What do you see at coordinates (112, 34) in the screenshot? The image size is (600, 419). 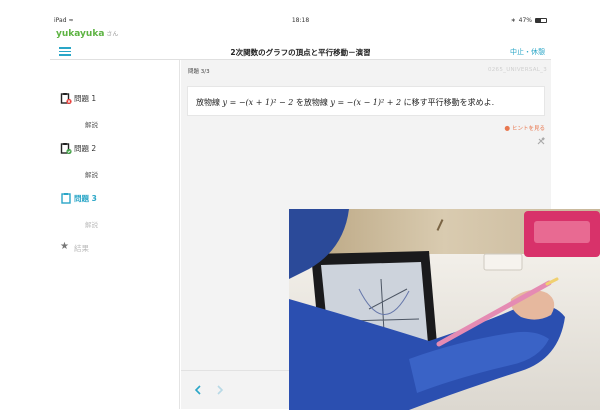 I see `user-name-suffix: さん` at bounding box center [112, 34].